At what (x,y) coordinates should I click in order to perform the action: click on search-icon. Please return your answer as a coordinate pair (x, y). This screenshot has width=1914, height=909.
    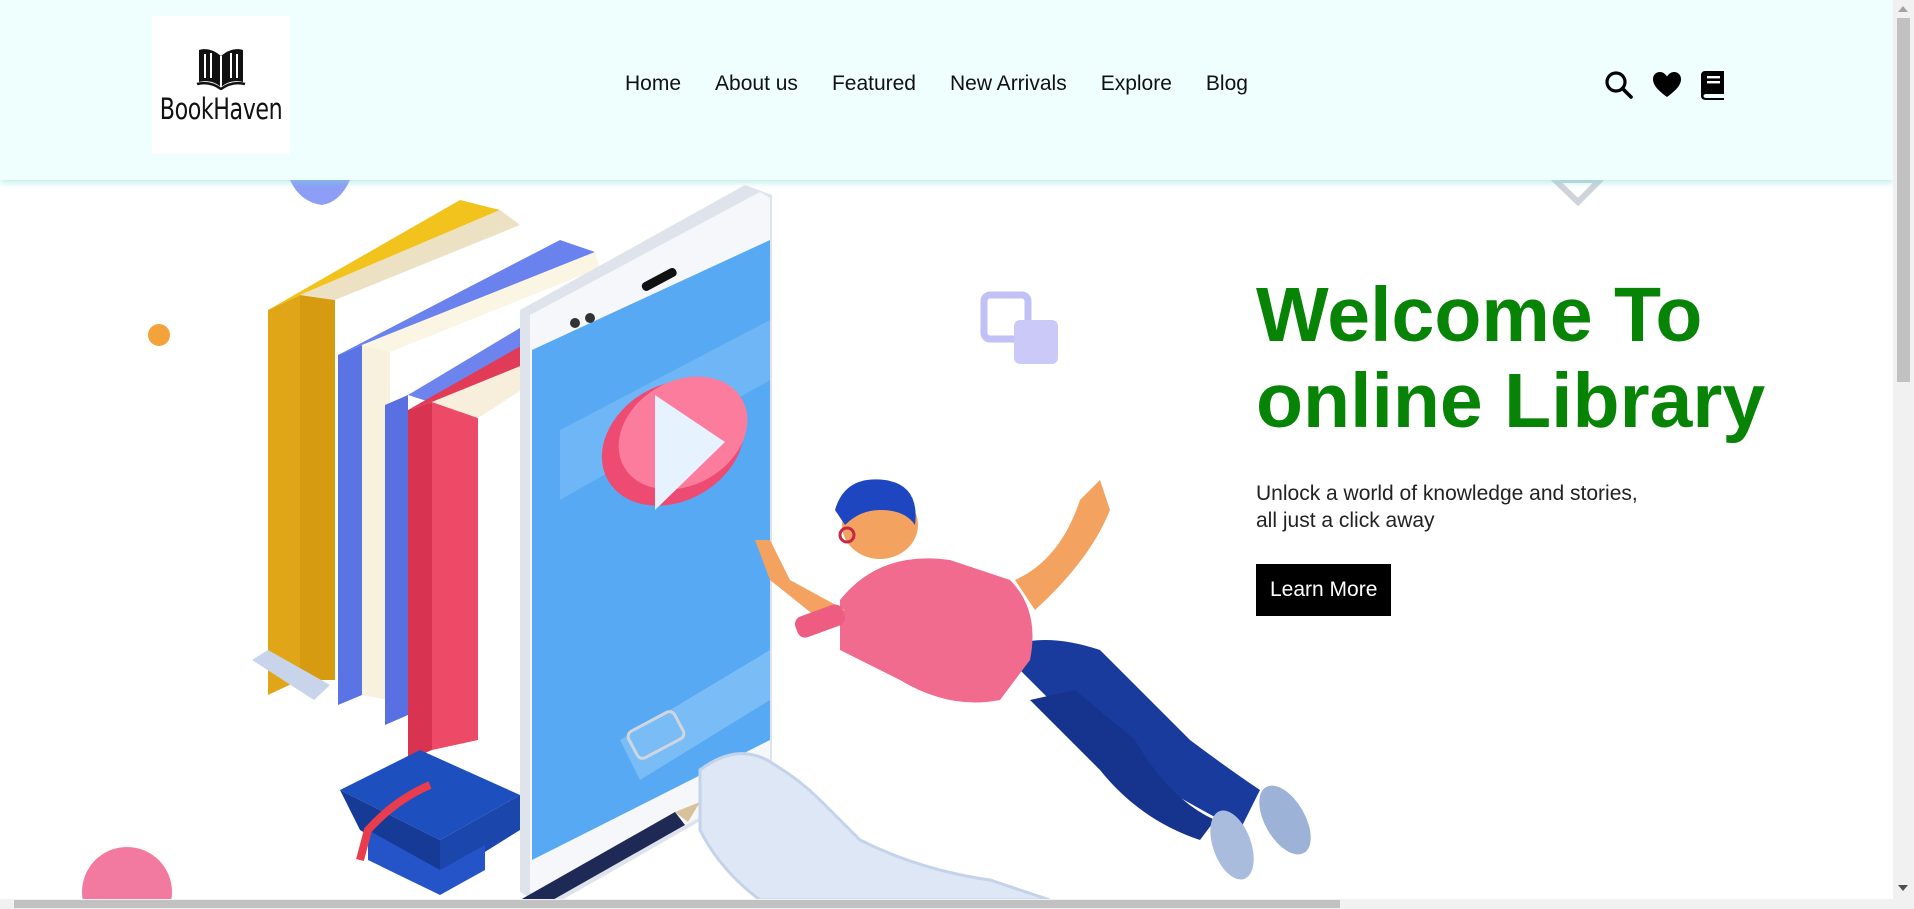
    Looking at the image, I should click on (1619, 85).